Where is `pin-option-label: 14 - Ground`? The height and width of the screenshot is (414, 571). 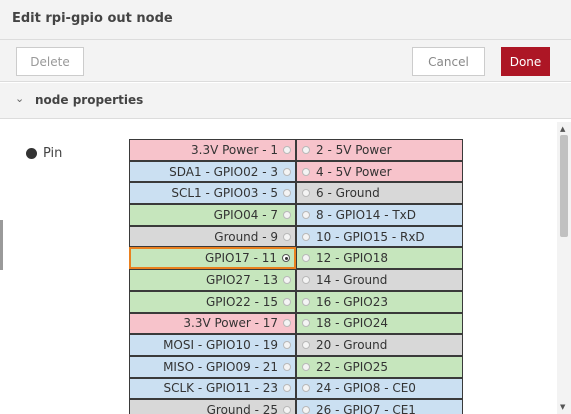 pin-option-label: 14 - Ground is located at coordinates (352, 279).